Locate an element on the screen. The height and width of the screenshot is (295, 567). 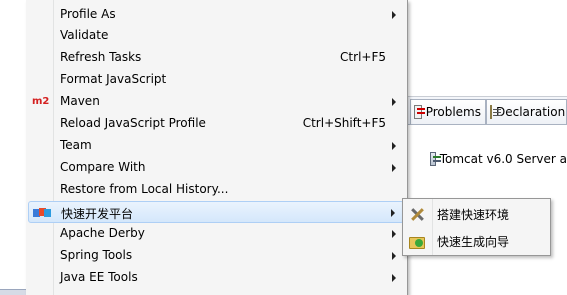
menu-item-label: Team is located at coordinates (76, 145).